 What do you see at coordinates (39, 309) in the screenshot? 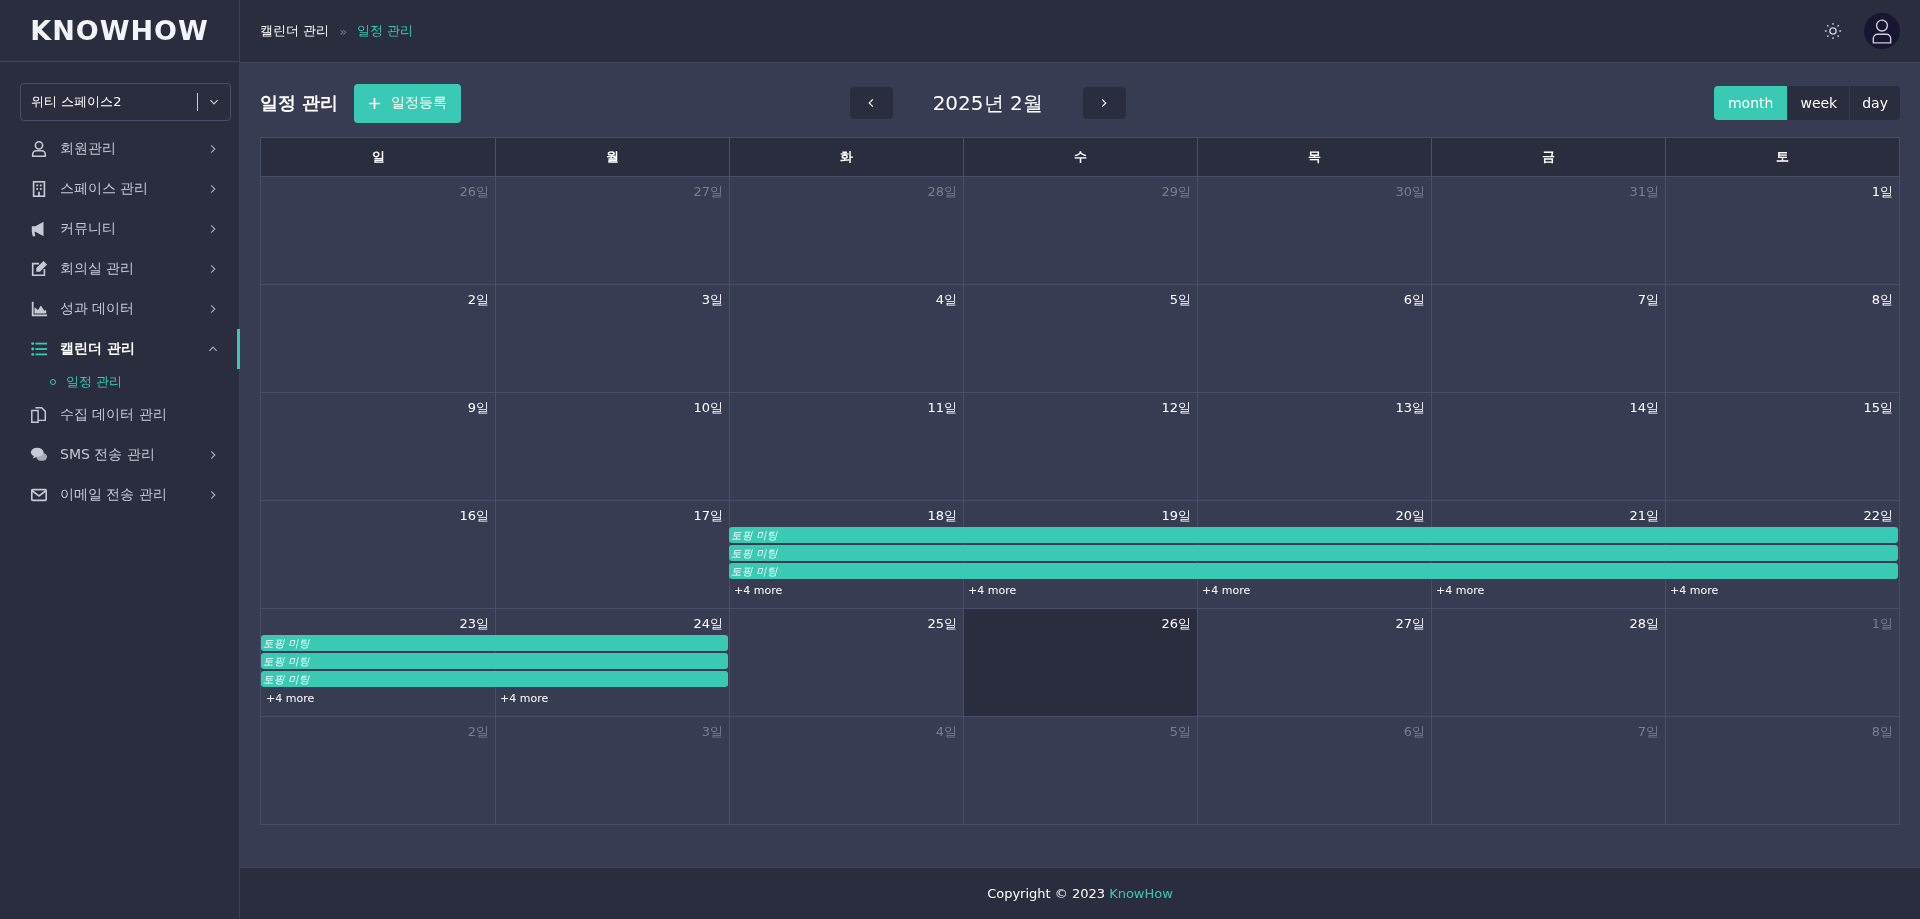
I see `area-chart-icon` at bounding box center [39, 309].